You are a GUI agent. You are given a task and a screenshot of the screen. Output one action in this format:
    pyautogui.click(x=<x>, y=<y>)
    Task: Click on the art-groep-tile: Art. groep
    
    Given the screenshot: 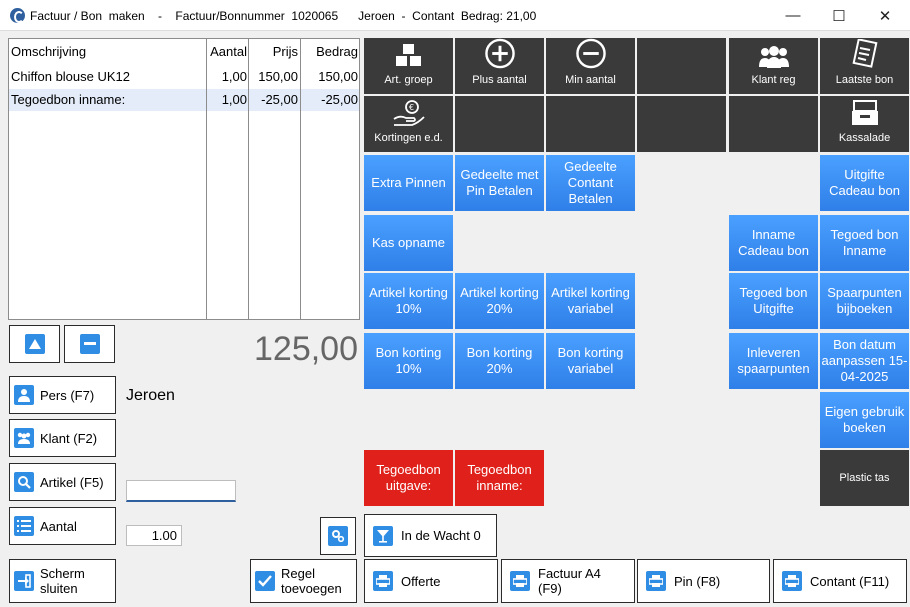 What is the action you would take?
    pyautogui.click(x=408, y=66)
    